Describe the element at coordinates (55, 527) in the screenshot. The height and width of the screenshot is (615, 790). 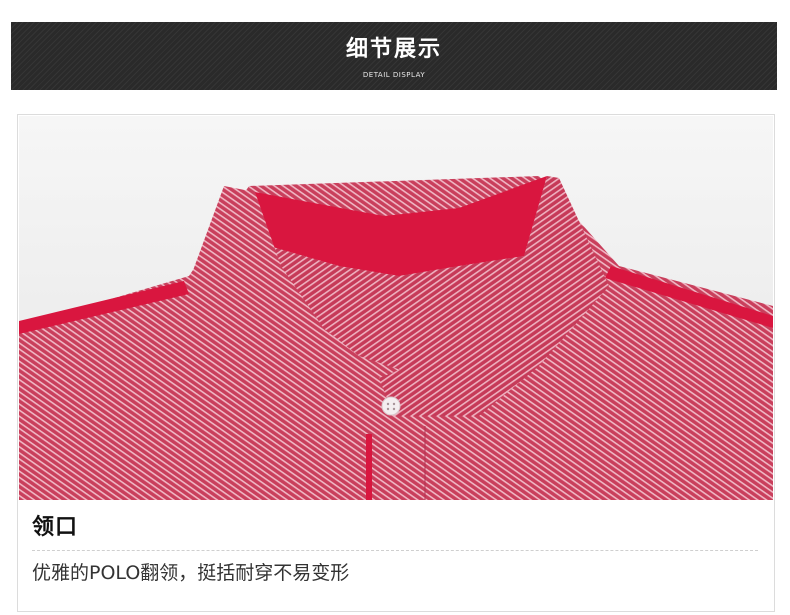
I see `feature-title: 领口` at that location.